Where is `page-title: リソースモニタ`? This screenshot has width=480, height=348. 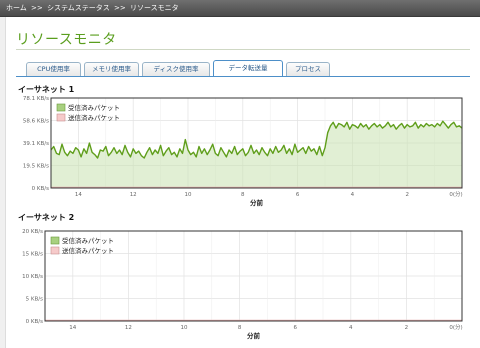
page-title: リソースモニタ is located at coordinates (66, 40).